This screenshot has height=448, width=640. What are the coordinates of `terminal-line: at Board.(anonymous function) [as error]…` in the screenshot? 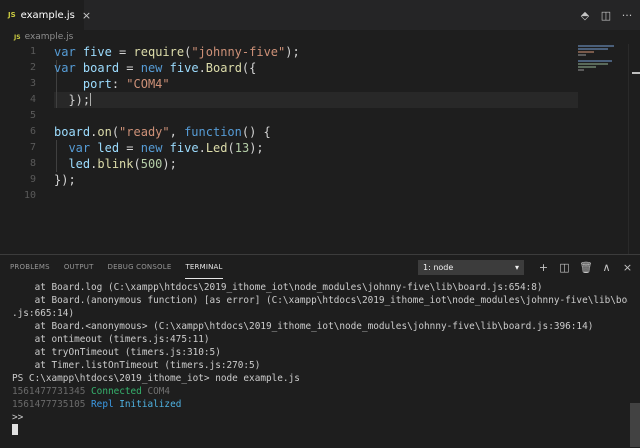 It's located at (320, 300).